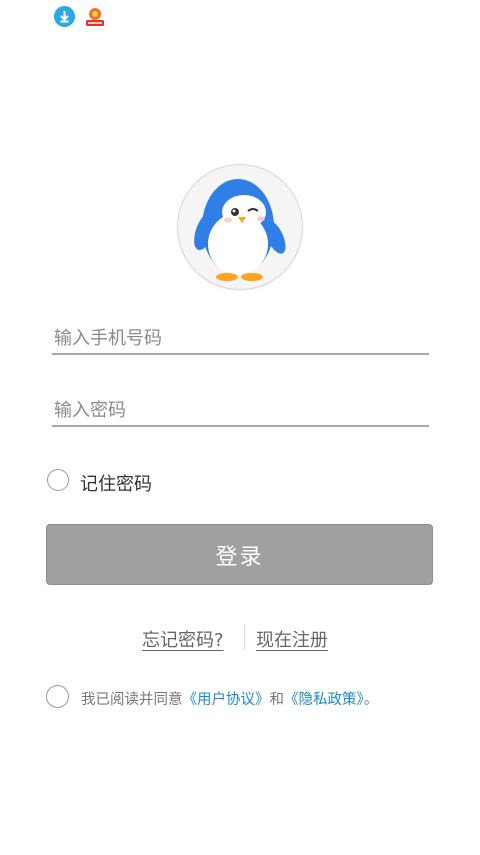 Image resolution: width=480 pixels, height=855 pixels. I want to click on privacy-policy-link: 《隐私政策》, so click(324, 700).